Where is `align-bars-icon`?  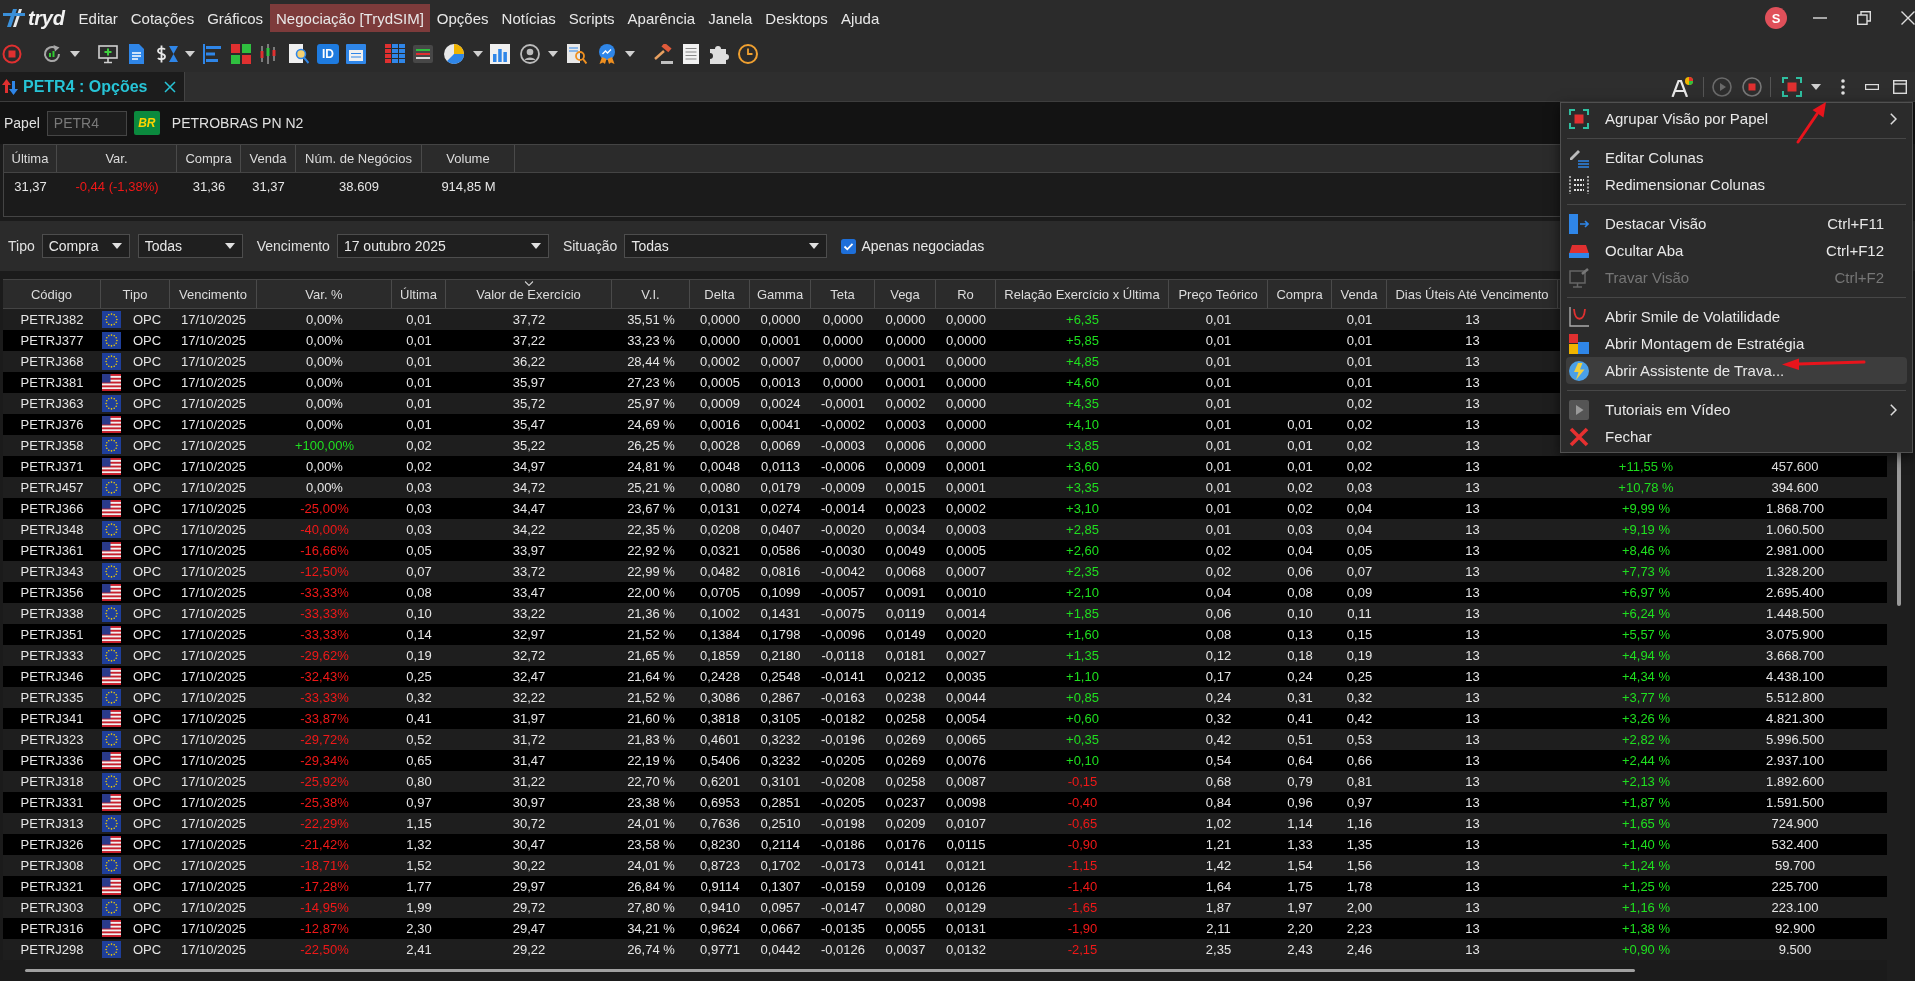
align-bars-icon is located at coordinates (212, 54).